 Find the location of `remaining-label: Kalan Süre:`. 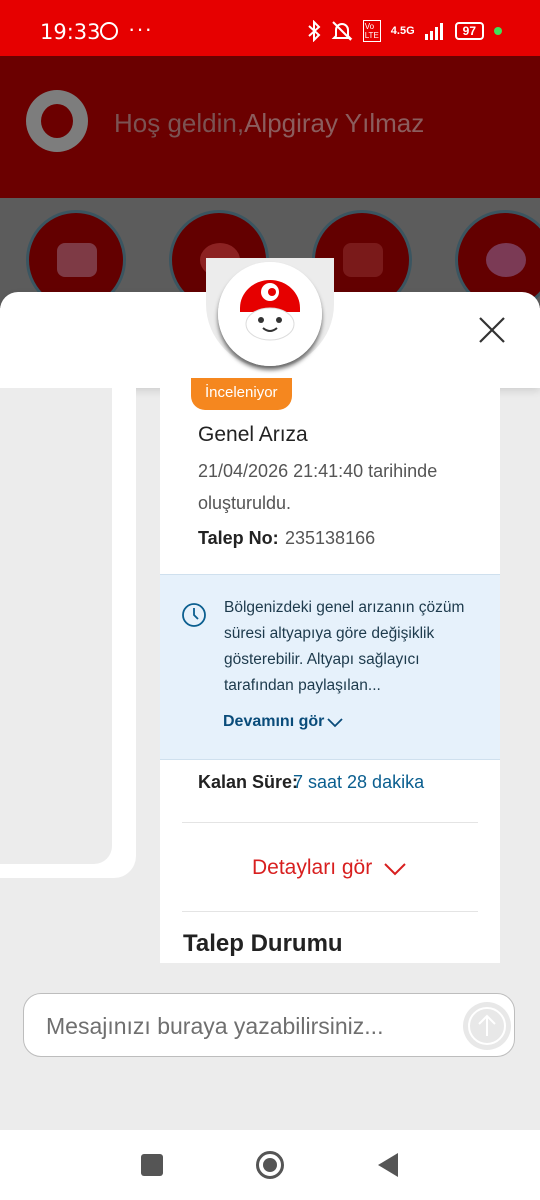

remaining-label: Kalan Süre: is located at coordinates (248, 782).